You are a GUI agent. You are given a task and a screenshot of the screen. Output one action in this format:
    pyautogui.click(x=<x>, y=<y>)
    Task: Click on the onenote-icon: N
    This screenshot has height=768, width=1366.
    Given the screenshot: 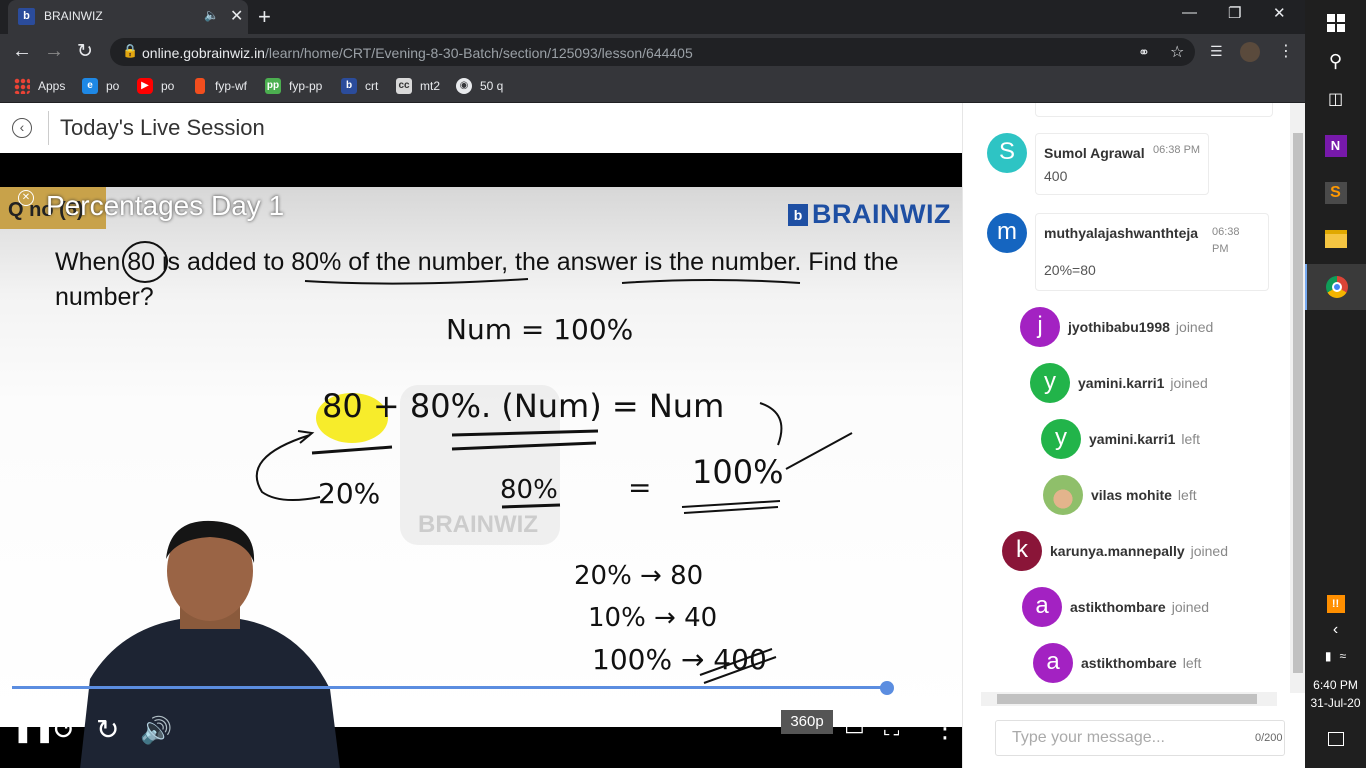 What is the action you would take?
    pyautogui.click(x=1335, y=146)
    